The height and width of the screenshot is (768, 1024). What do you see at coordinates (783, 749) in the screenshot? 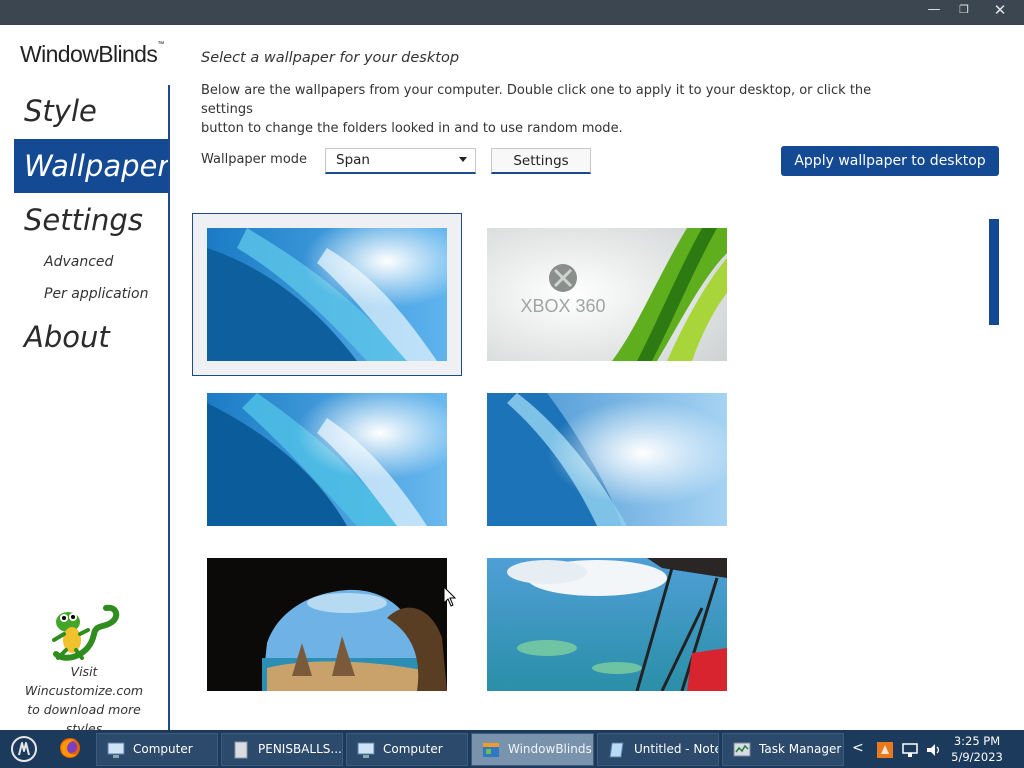
I see `taskbar-item-task-manager: Task Manager` at bounding box center [783, 749].